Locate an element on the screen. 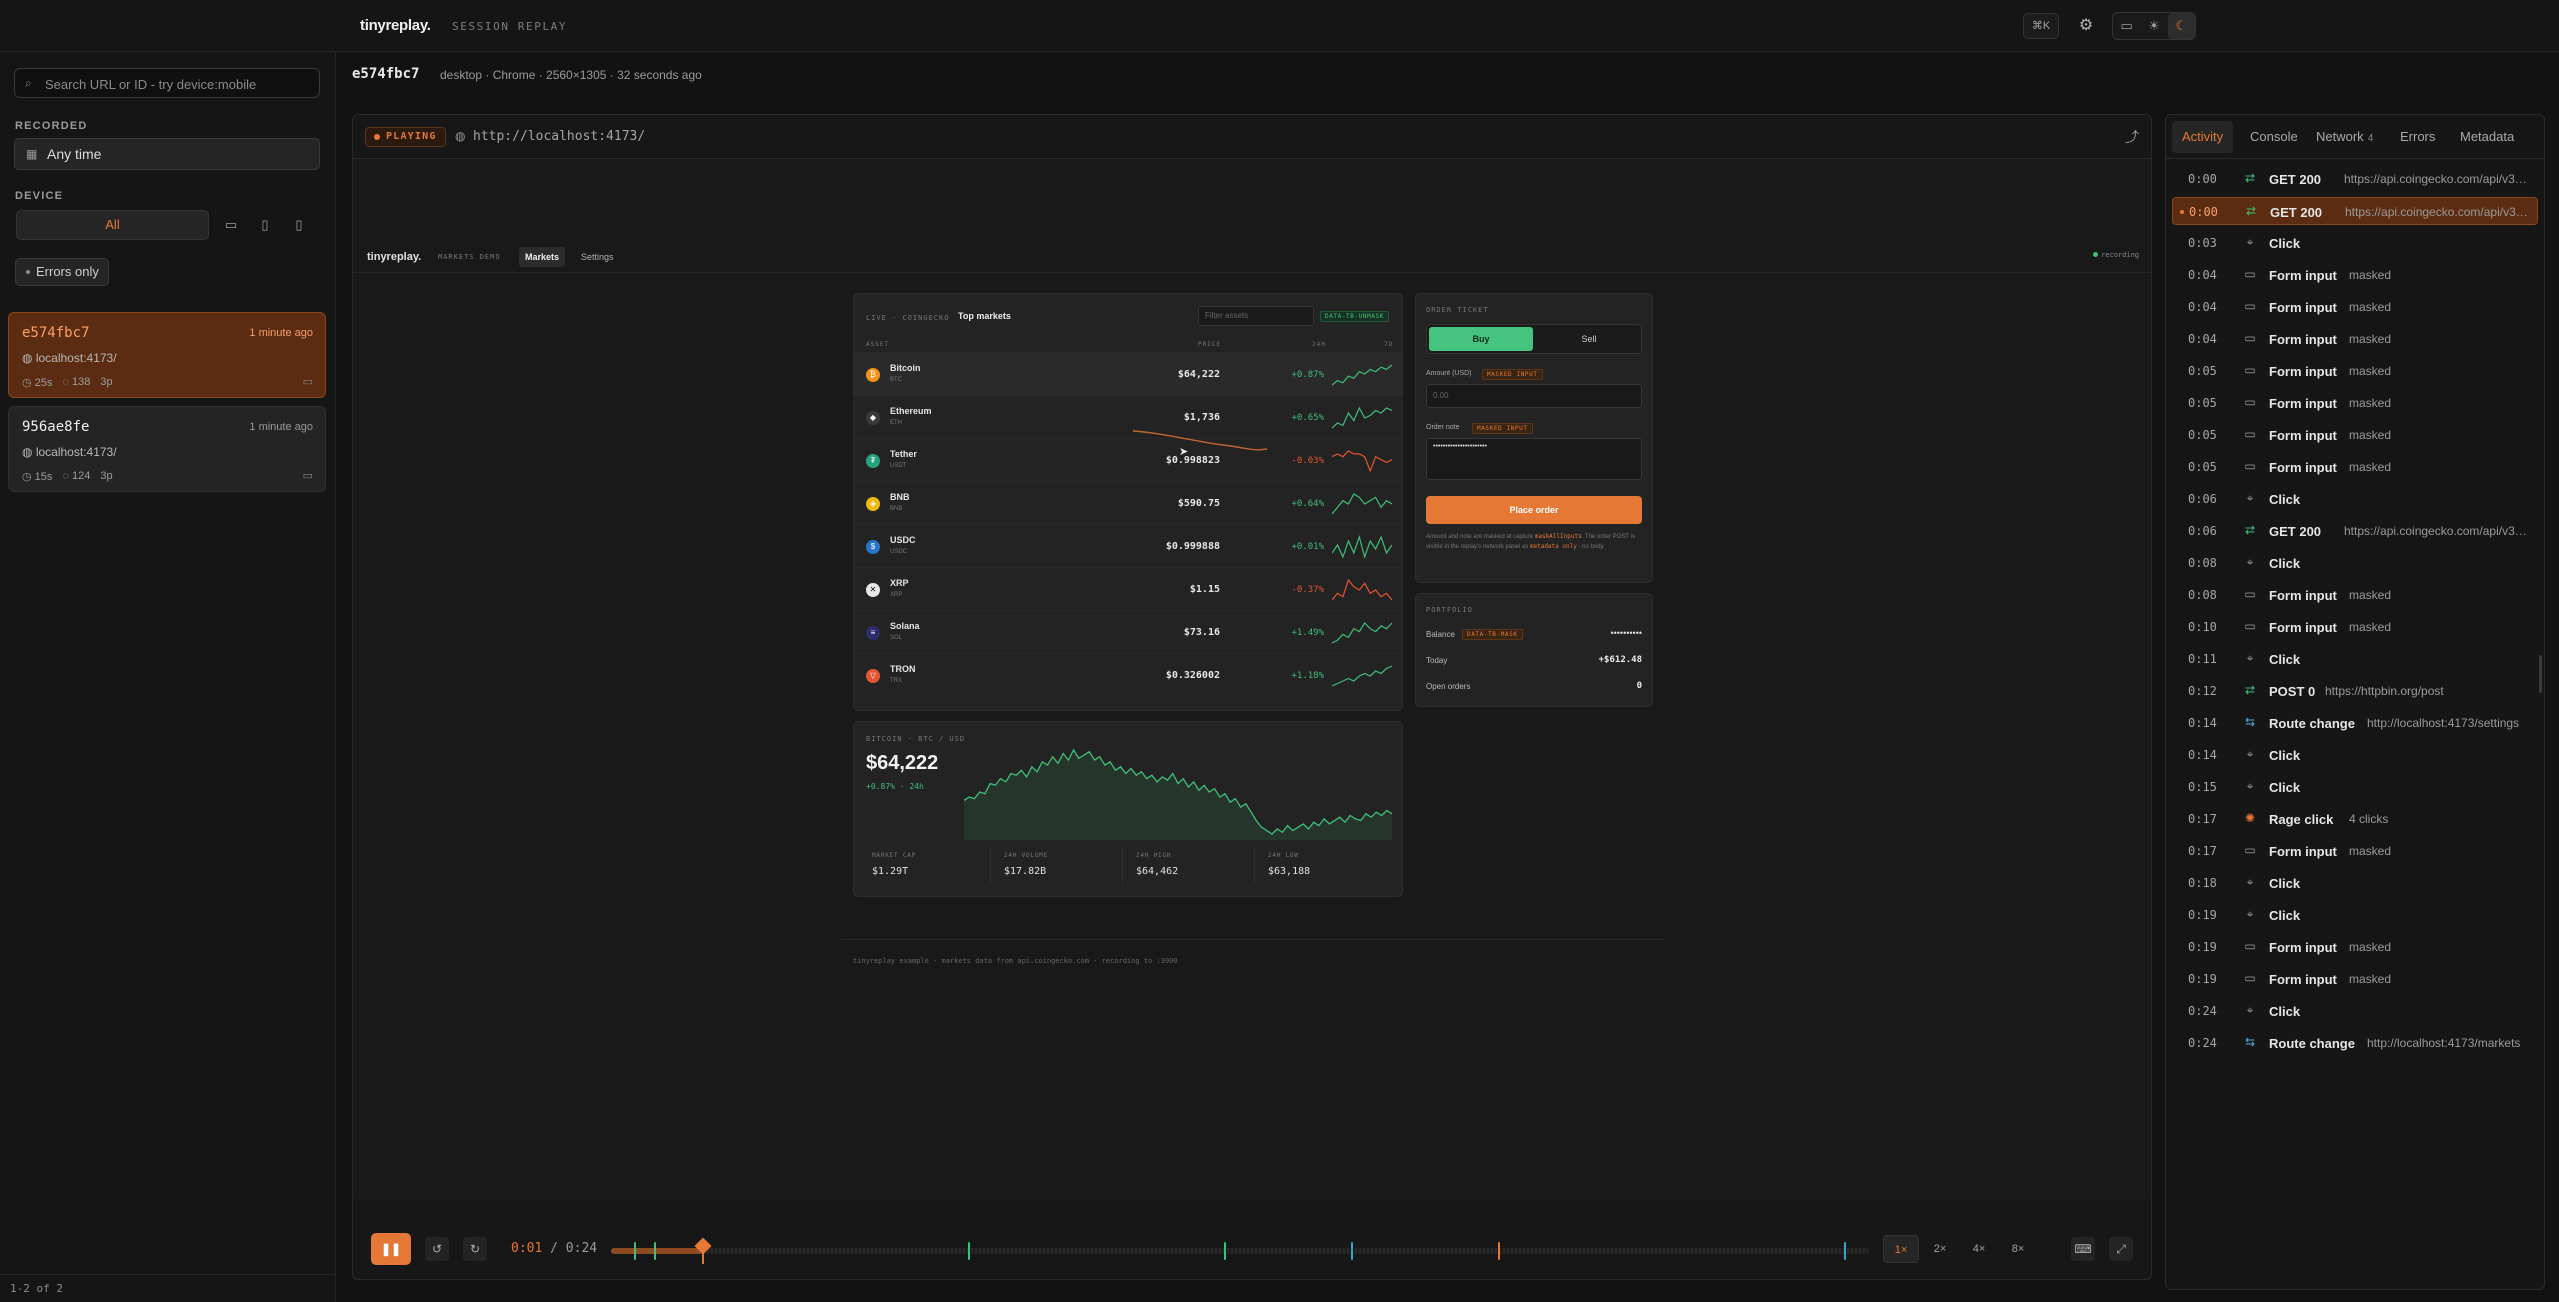 Image resolution: width=2559 pixels, height=1302 pixels. tab-errors: Errors is located at coordinates (2417, 137).